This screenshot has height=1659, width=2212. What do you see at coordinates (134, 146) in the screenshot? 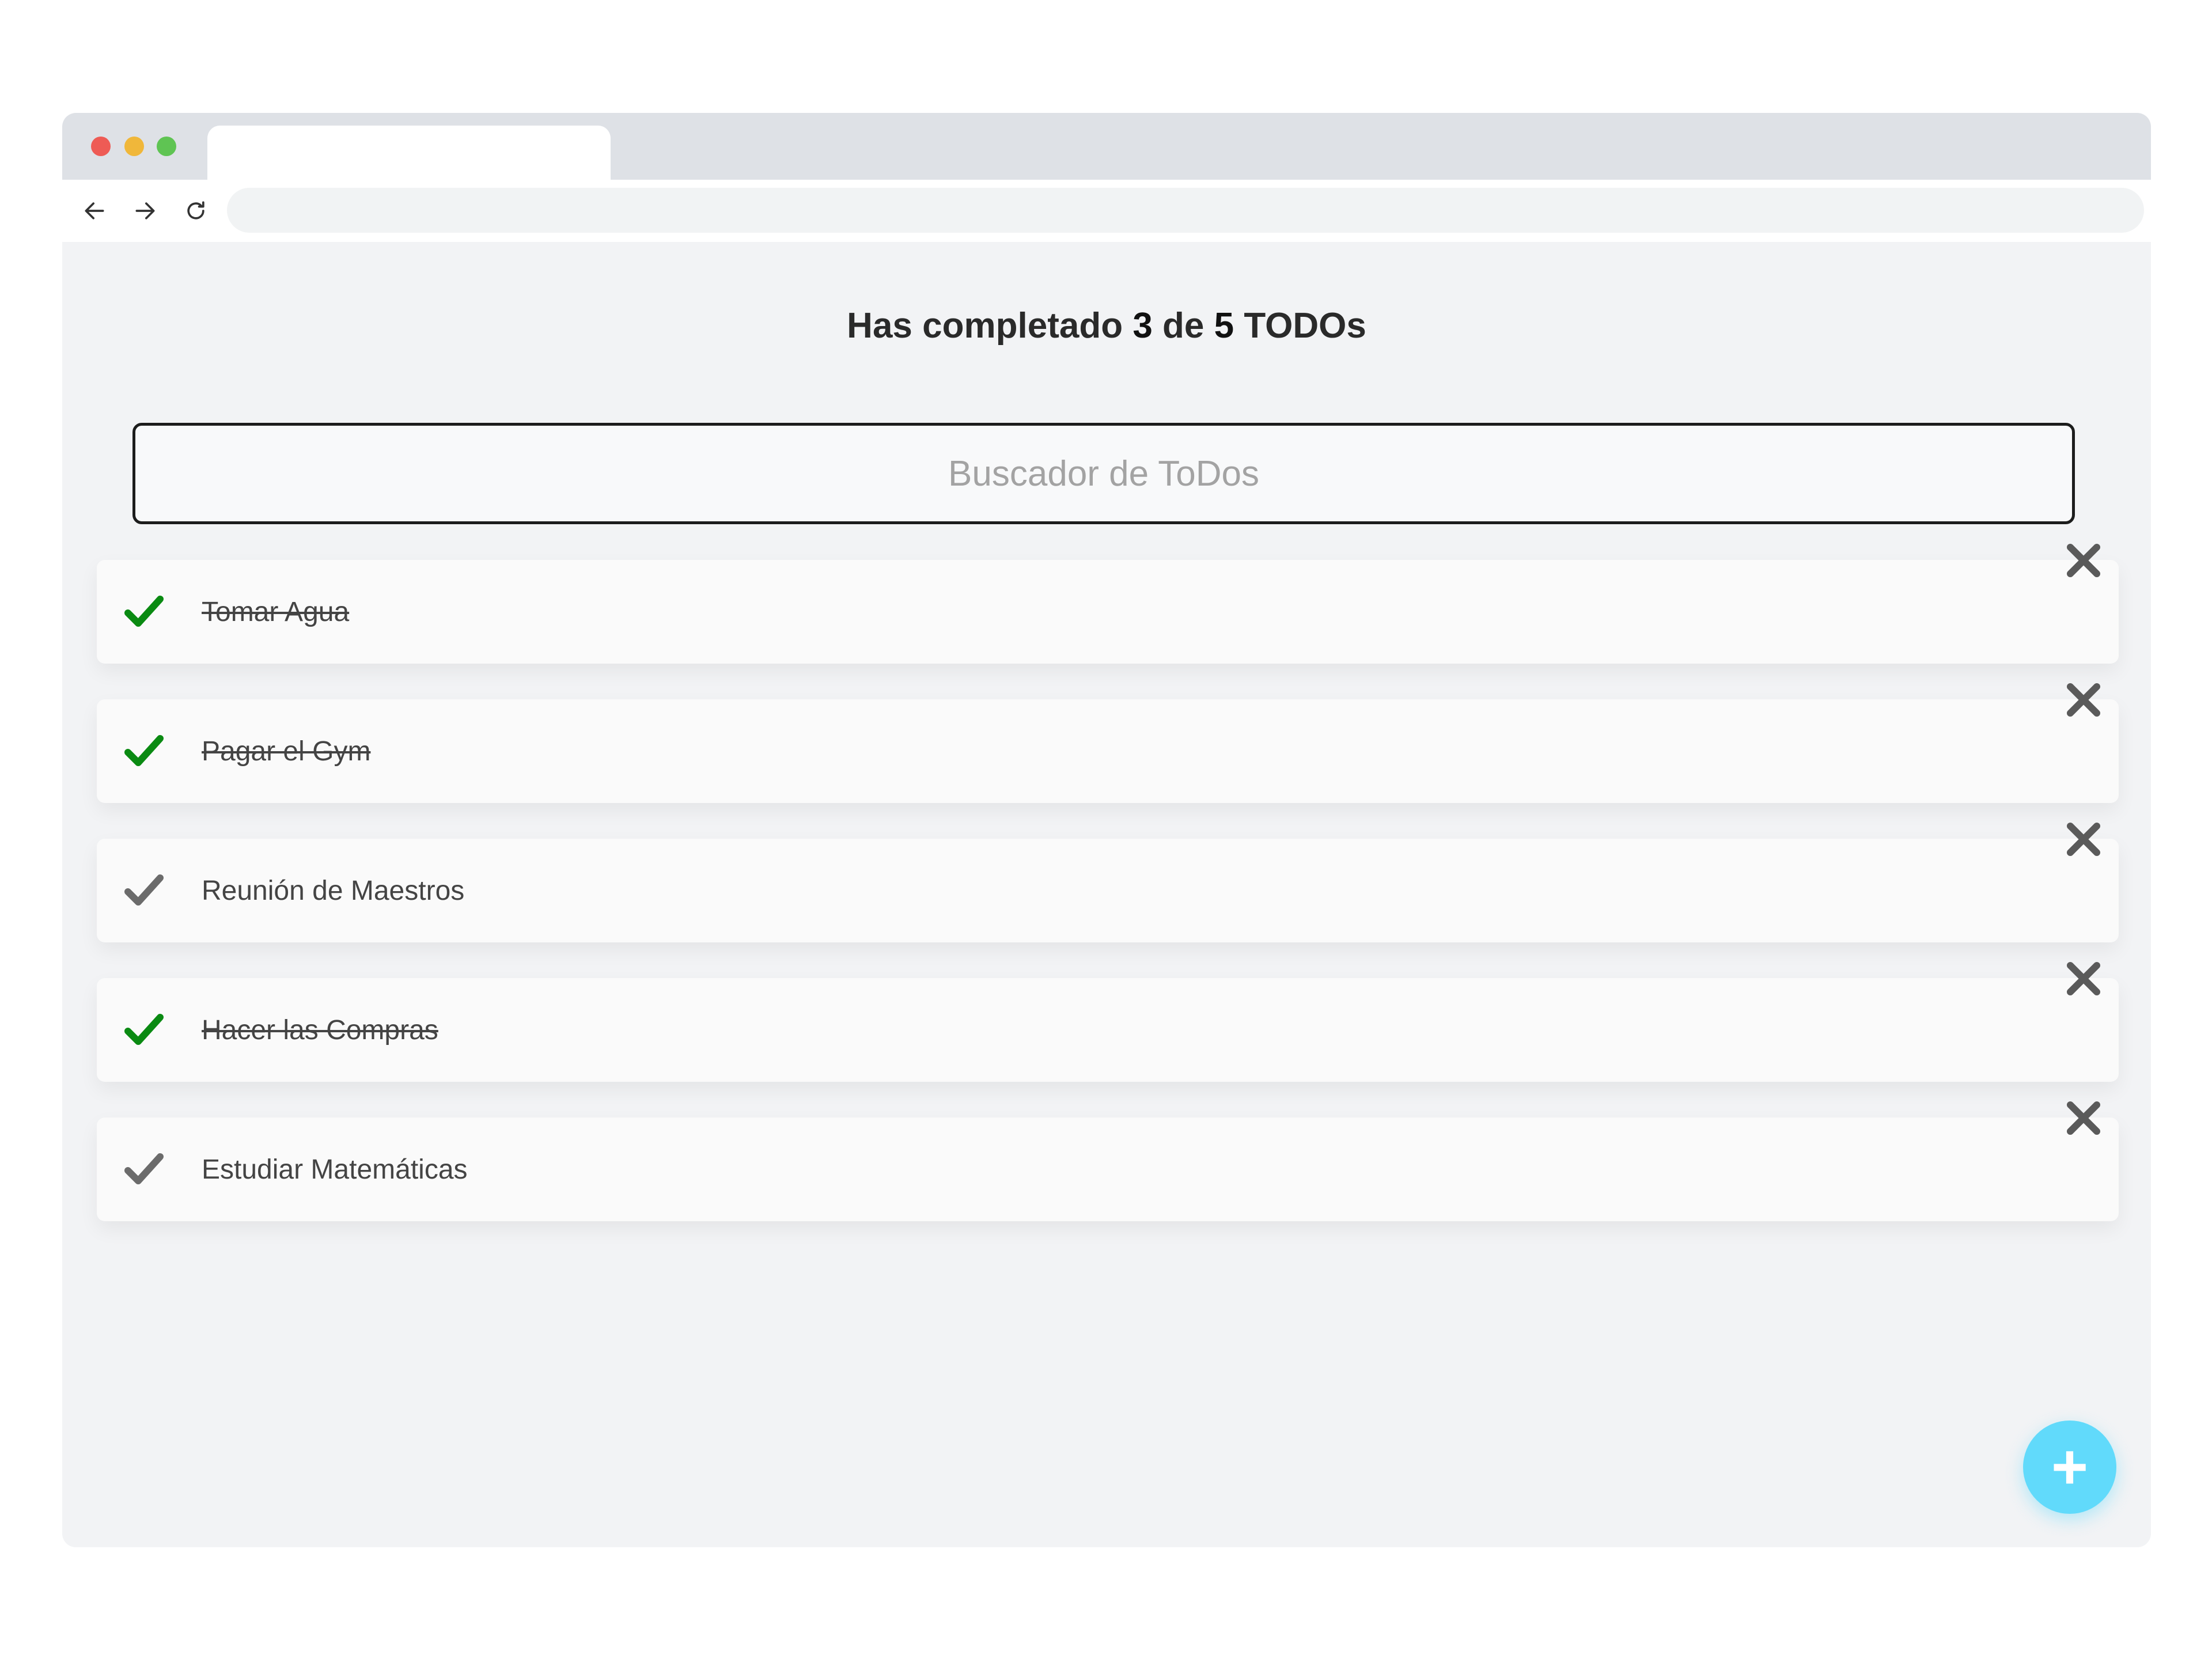
I see `minimize-window-button` at bounding box center [134, 146].